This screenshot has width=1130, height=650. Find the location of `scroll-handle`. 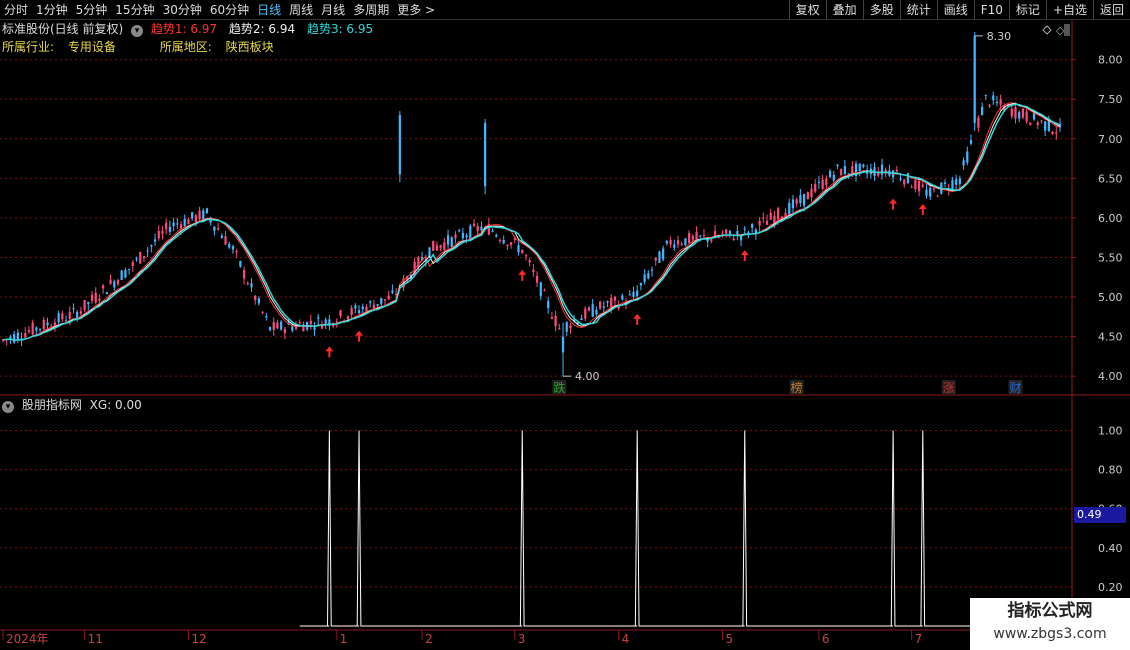

scroll-handle is located at coordinates (1067, 30).